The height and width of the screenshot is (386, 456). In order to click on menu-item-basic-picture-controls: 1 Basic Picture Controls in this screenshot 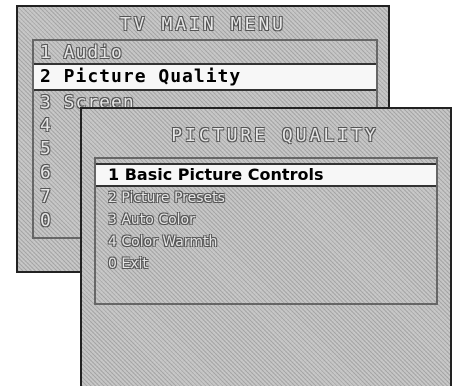, I will do `click(266, 175)`.